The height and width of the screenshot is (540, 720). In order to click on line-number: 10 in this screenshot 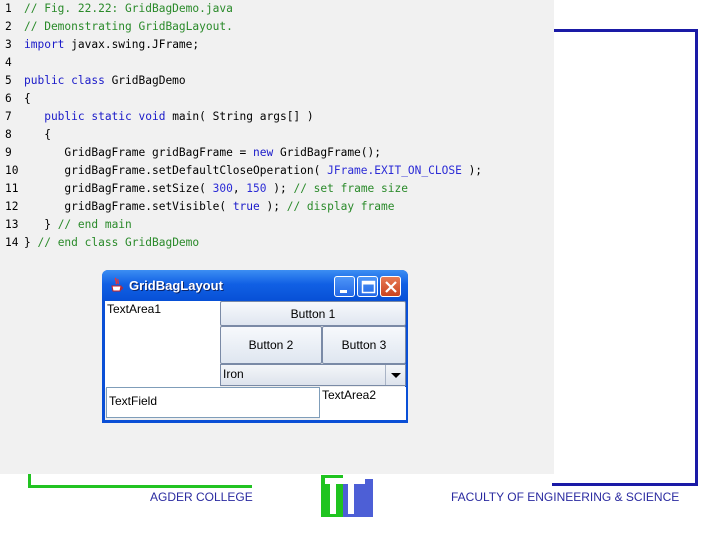, I will do `click(12, 170)`.